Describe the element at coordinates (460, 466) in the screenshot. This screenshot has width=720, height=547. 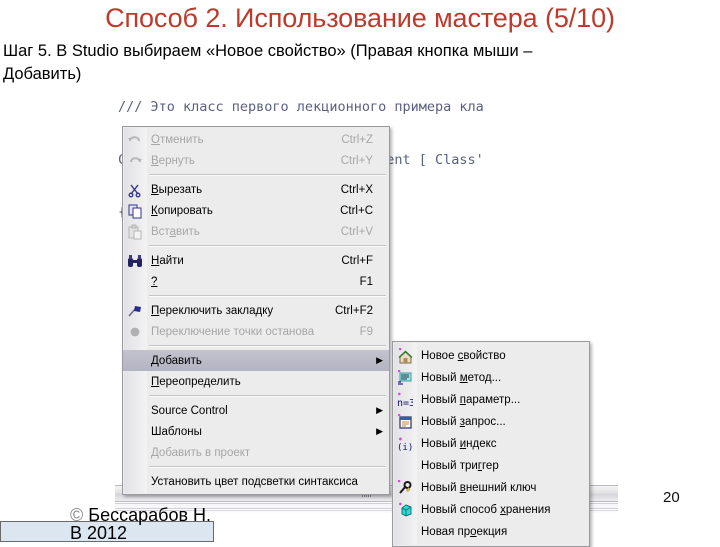
I see `submenu-item-label: Новый триггер` at that location.